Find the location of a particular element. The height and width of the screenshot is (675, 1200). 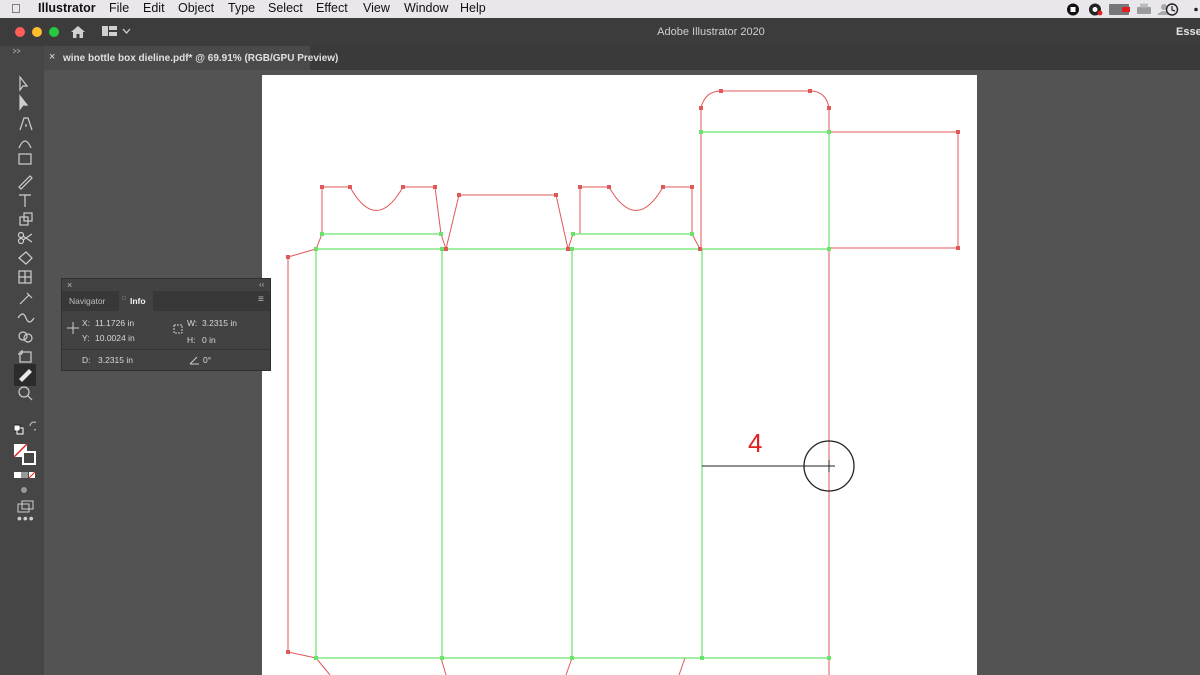

y-value: 10.0024 in is located at coordinates (115, 338).